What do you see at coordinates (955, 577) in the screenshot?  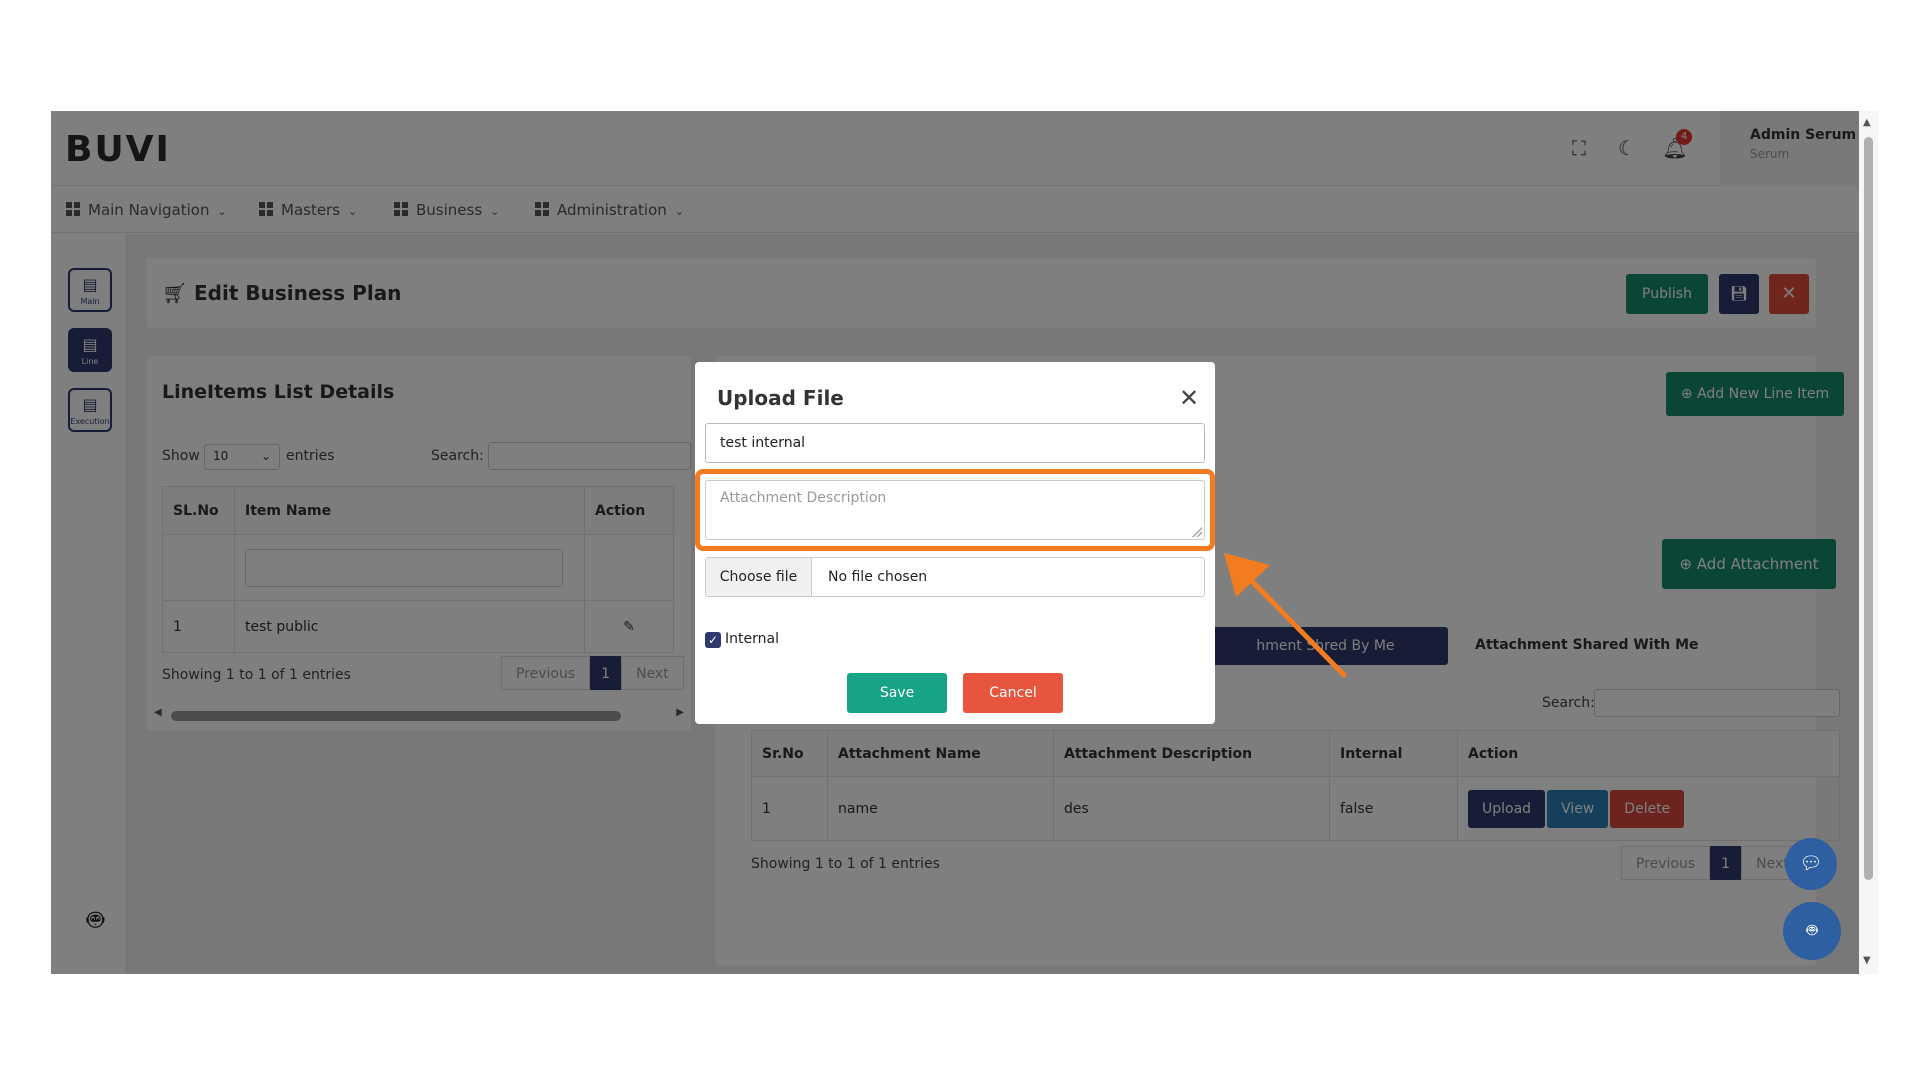 I see `file-input: Choose file No file chosen` at bounding box center [955, 577].